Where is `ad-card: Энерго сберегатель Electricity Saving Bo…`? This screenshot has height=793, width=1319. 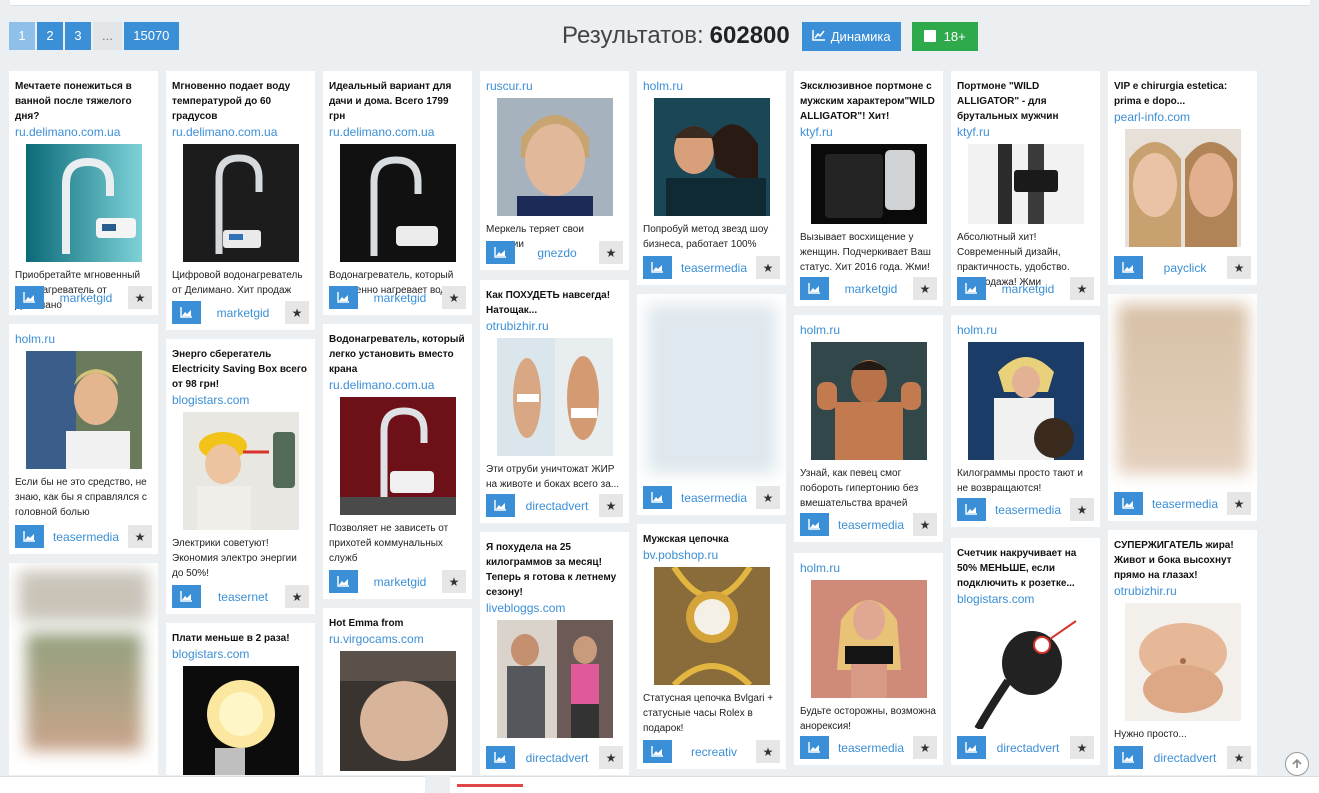
ad-card: Энерго сберегатель Electricity Saving Bo… is located at coordinates (240, 476).